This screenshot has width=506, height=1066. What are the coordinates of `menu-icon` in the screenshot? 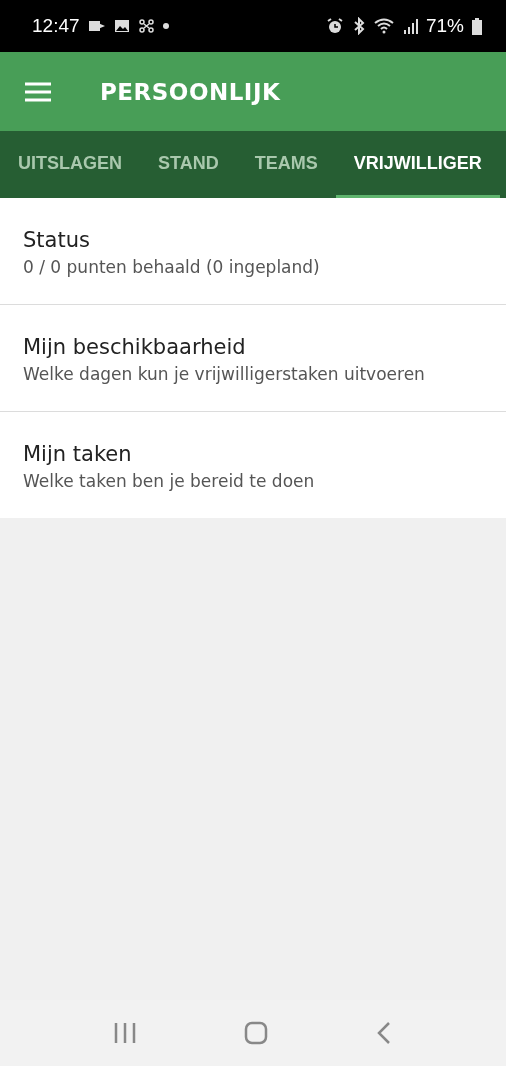 It's located at (38, 91).